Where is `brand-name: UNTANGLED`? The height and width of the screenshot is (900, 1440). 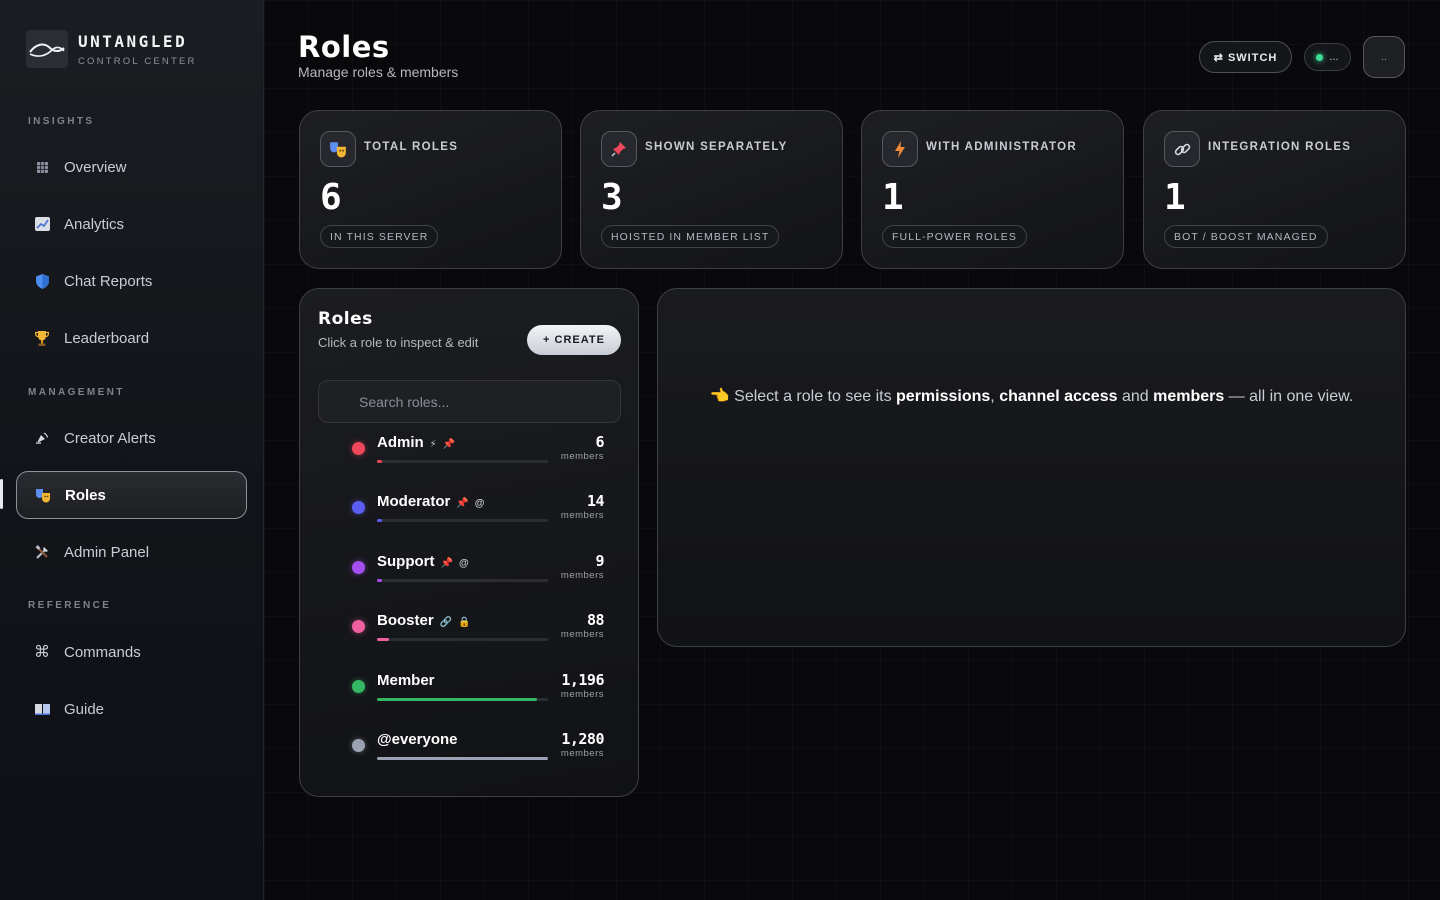
brand-name: UNTANGLED is located at coordinates (133, 41).